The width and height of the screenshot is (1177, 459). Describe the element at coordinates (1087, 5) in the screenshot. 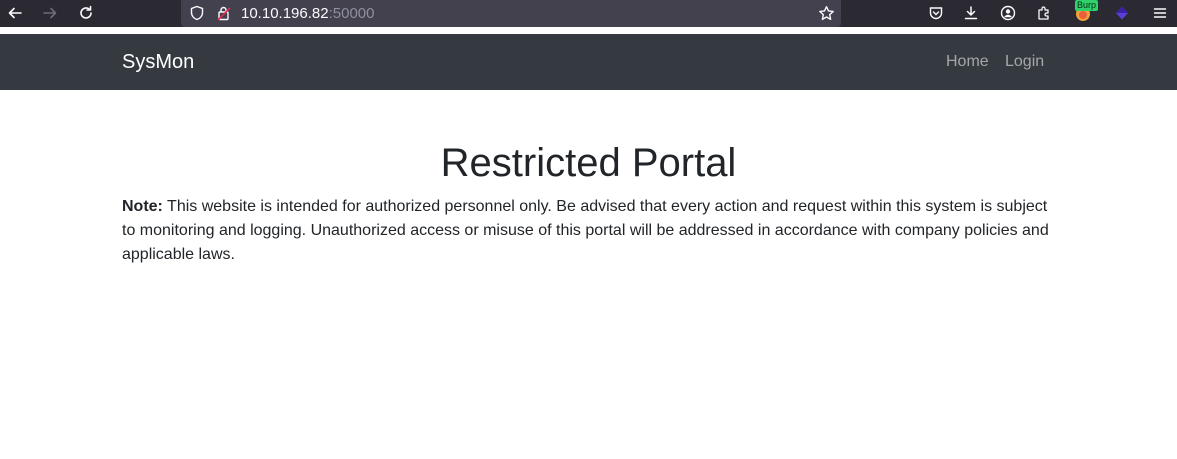

I see `burp-badge: Burp` at that location.